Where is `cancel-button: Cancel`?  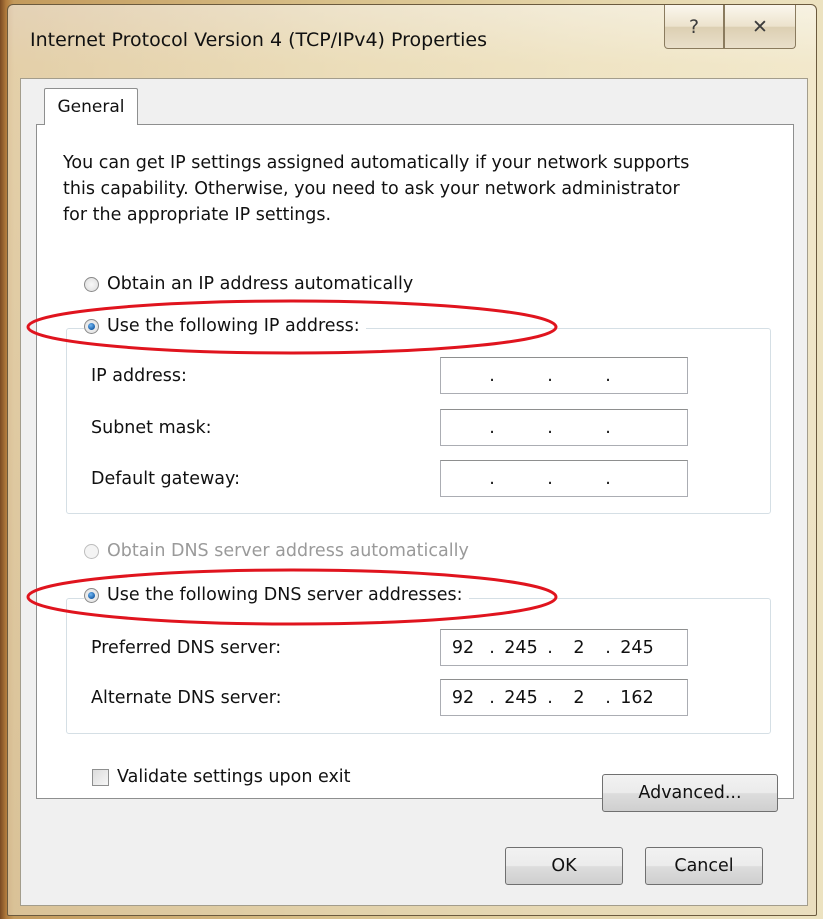 cancel-button: Cancel is located at coordinates (704, 866).